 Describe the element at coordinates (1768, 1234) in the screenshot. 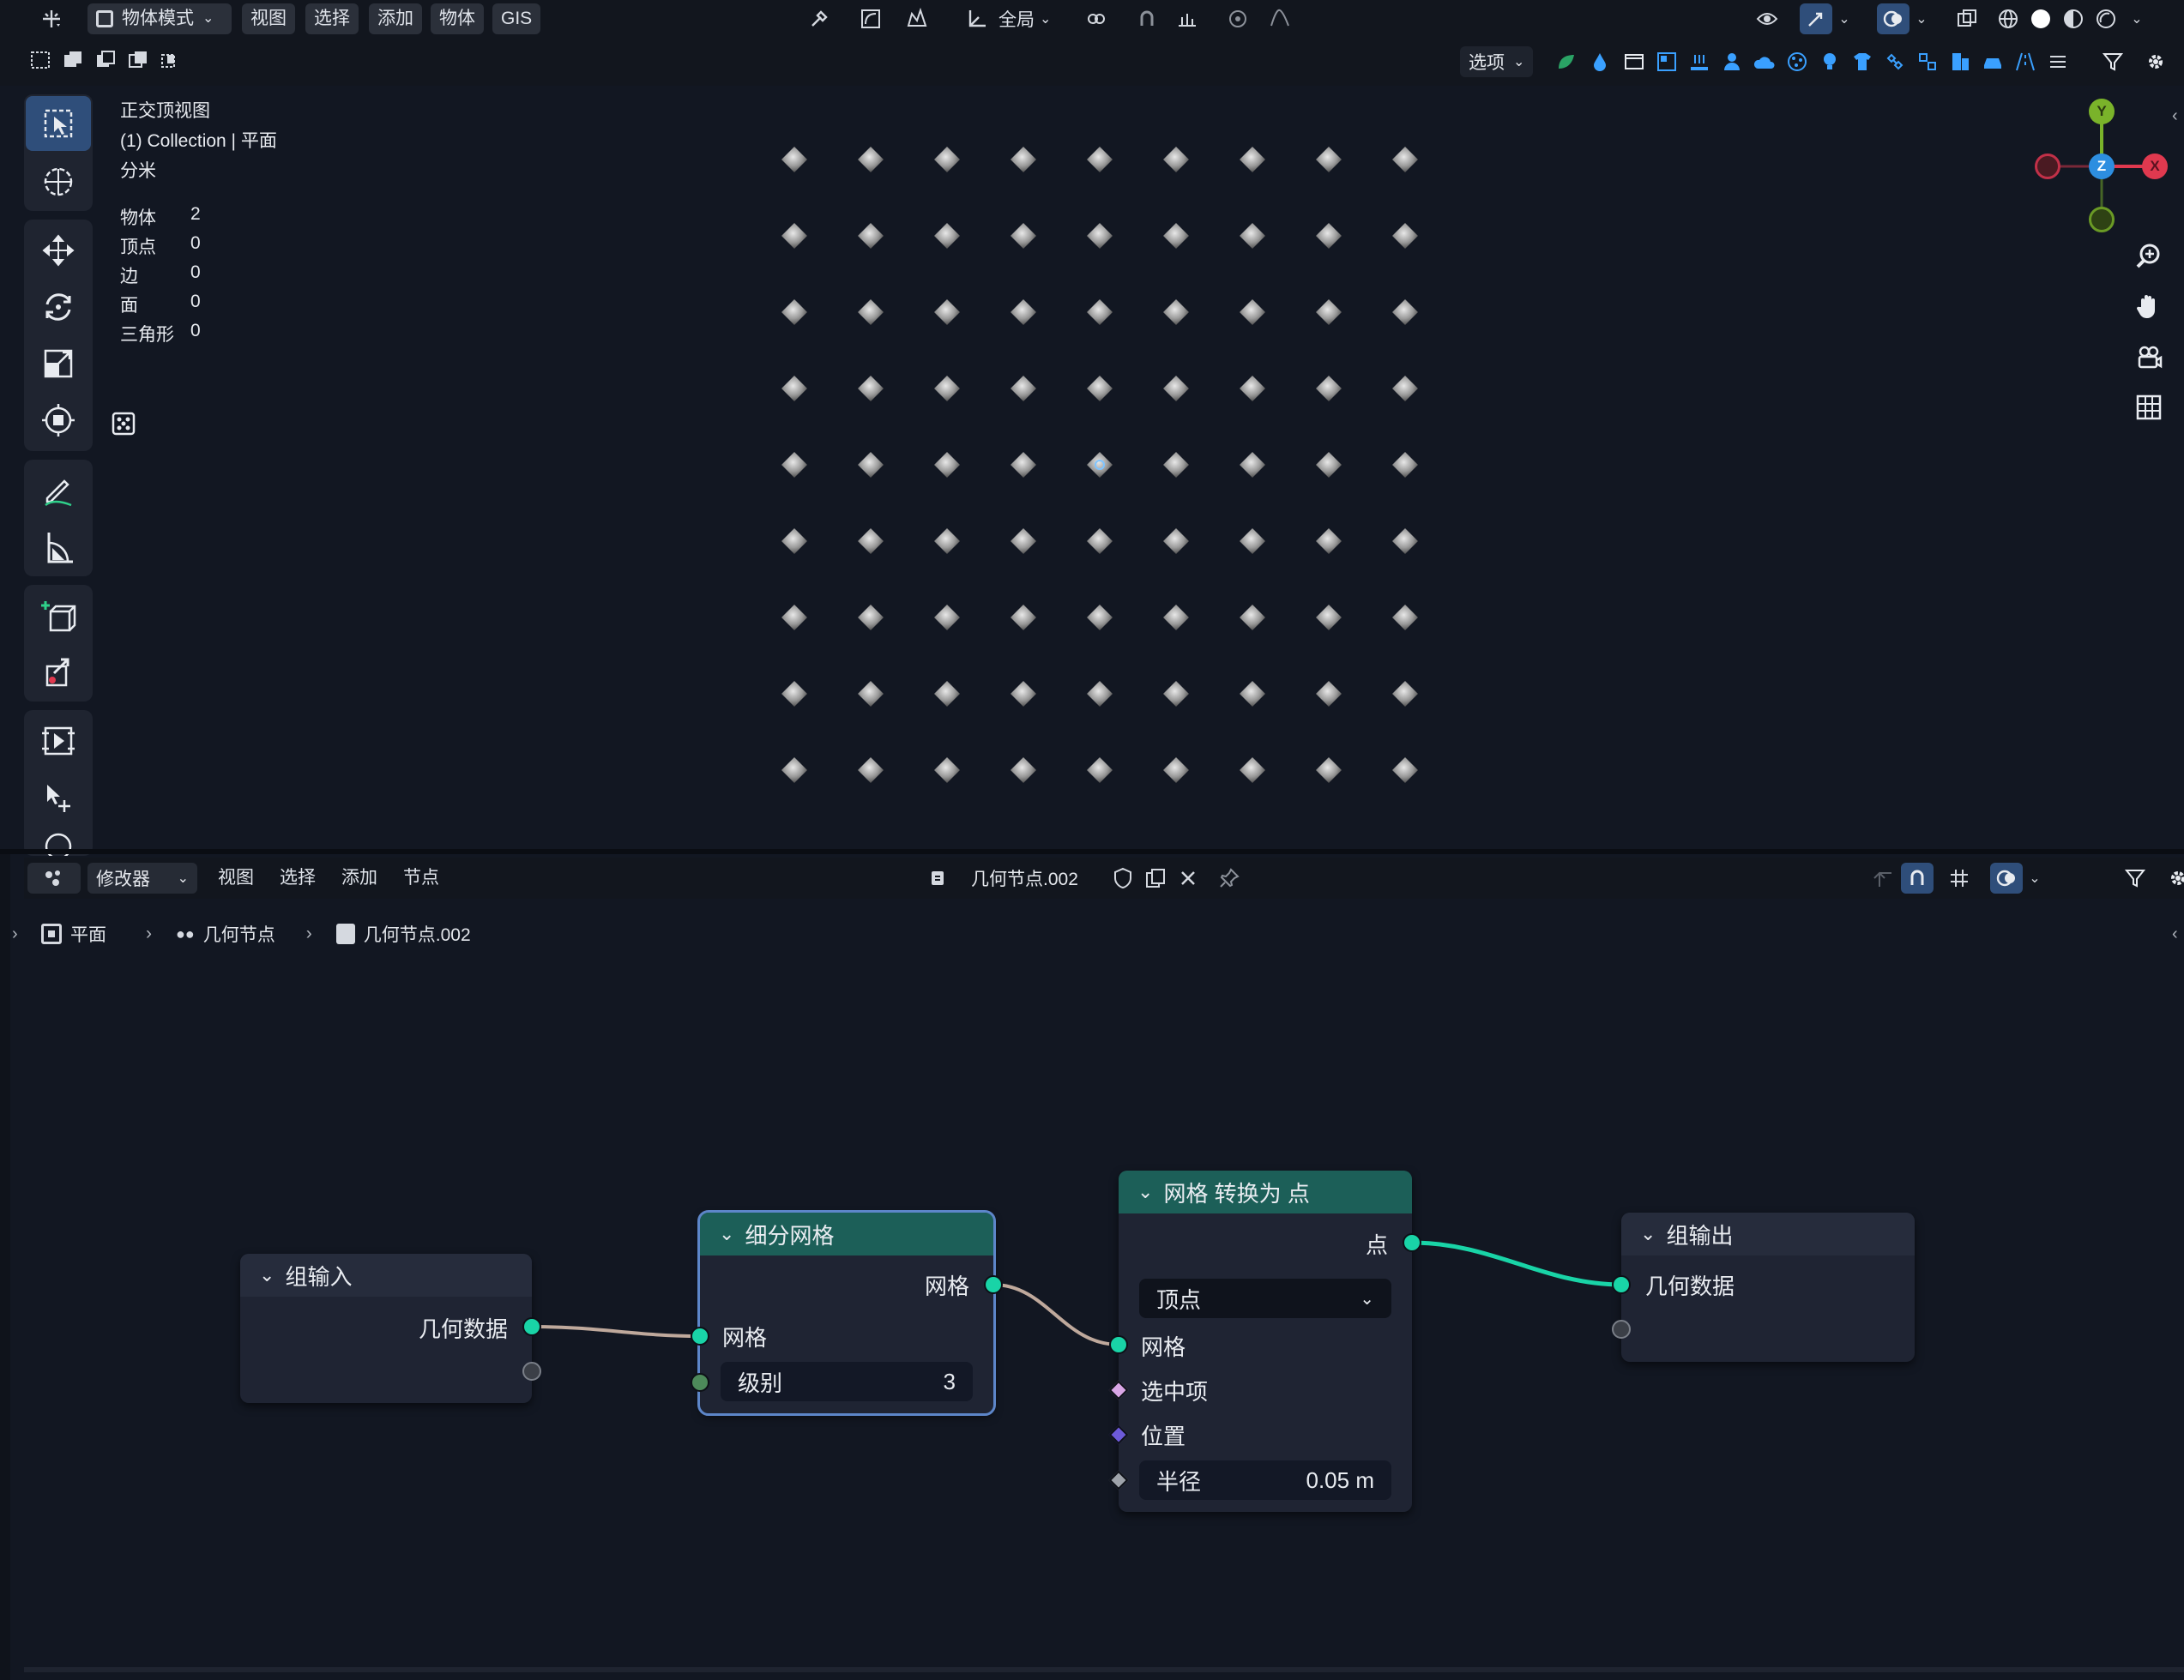

I see `node-header: ⌄ 组输出` at that location.